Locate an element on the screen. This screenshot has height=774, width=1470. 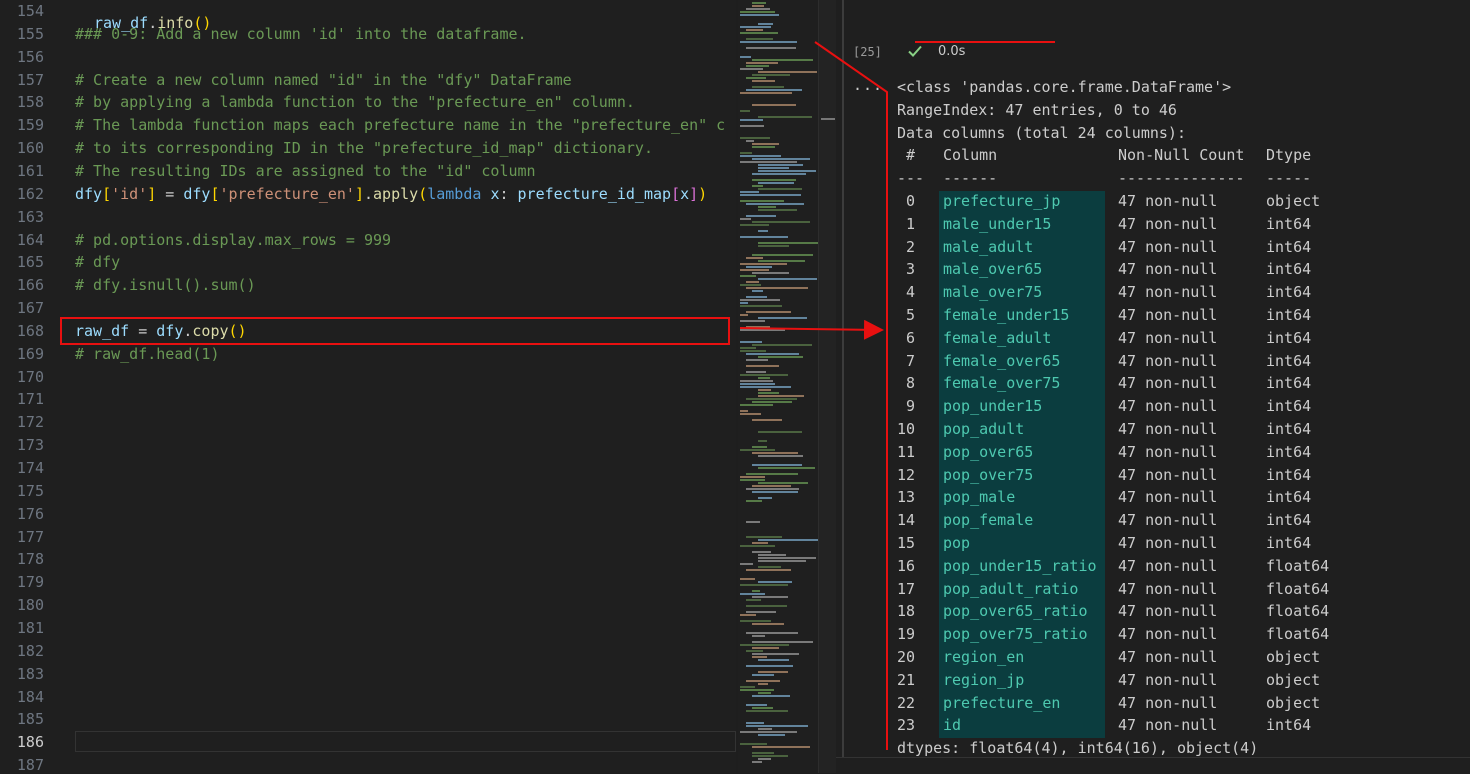
code-line: 178 is located at coordinates (368, 559).